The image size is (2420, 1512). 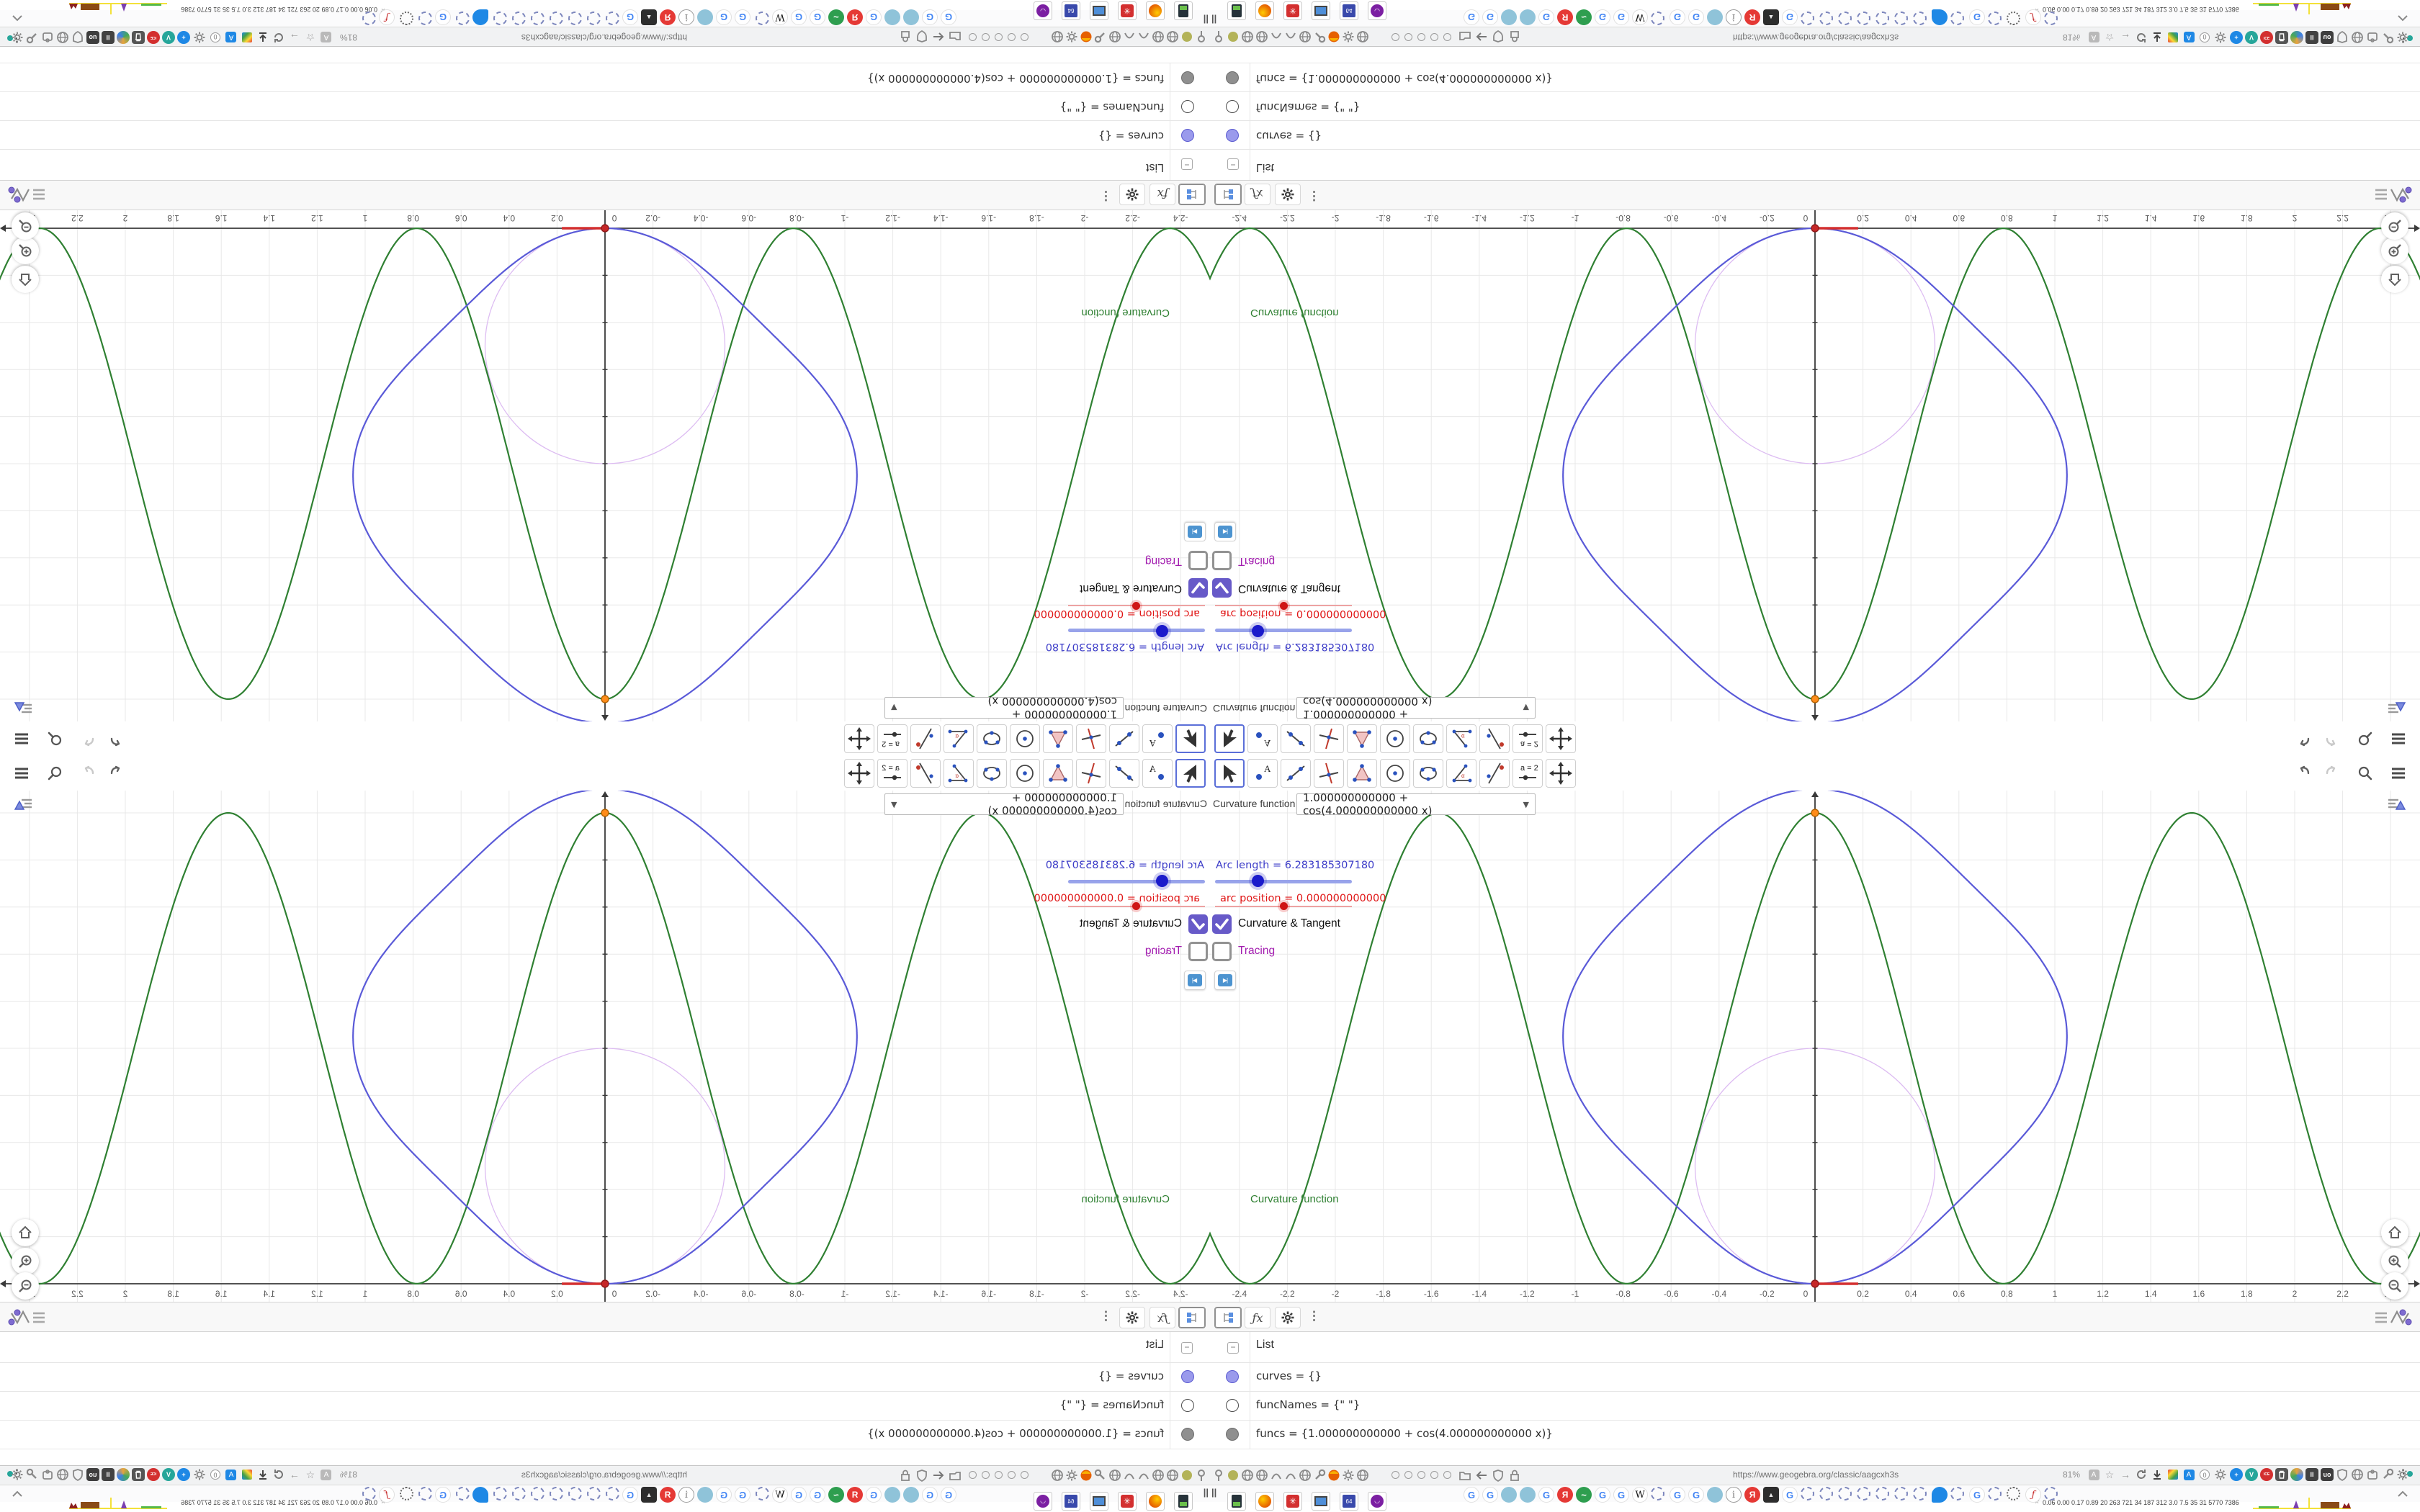 What do you see at coordinates (1232, 1405) in the screenshot?
I see `visibility-toggle-tg-empty` at bounding box center [1232, 1405].